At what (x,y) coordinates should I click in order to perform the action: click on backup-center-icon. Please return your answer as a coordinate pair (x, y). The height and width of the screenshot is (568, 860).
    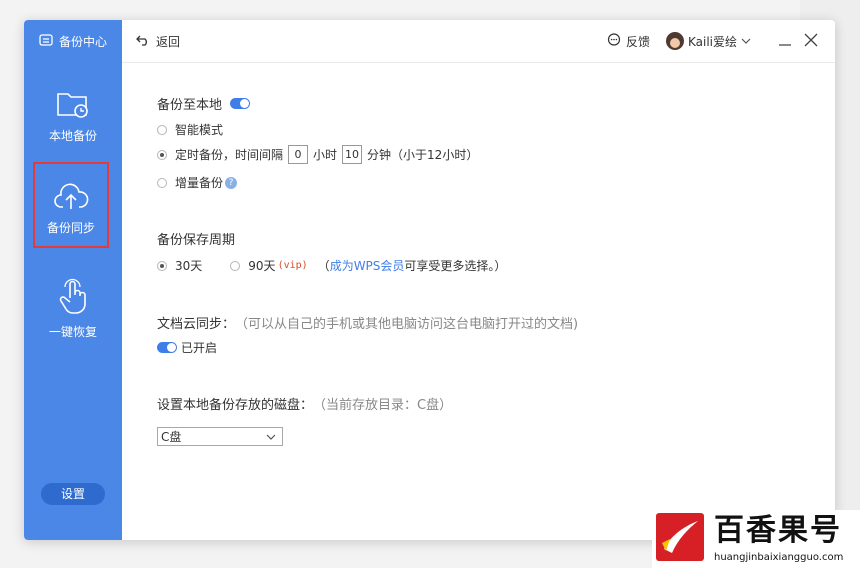
    Looking at the image, I should click on (46, 41).